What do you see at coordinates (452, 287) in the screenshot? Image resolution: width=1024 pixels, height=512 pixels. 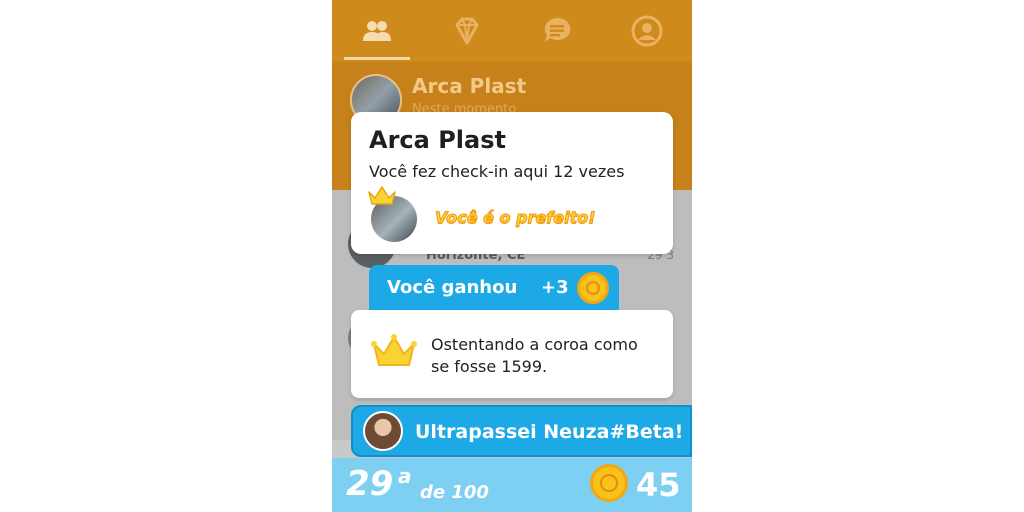 I see `earned-label: Você ganhou` at bounding box center [452, 287].